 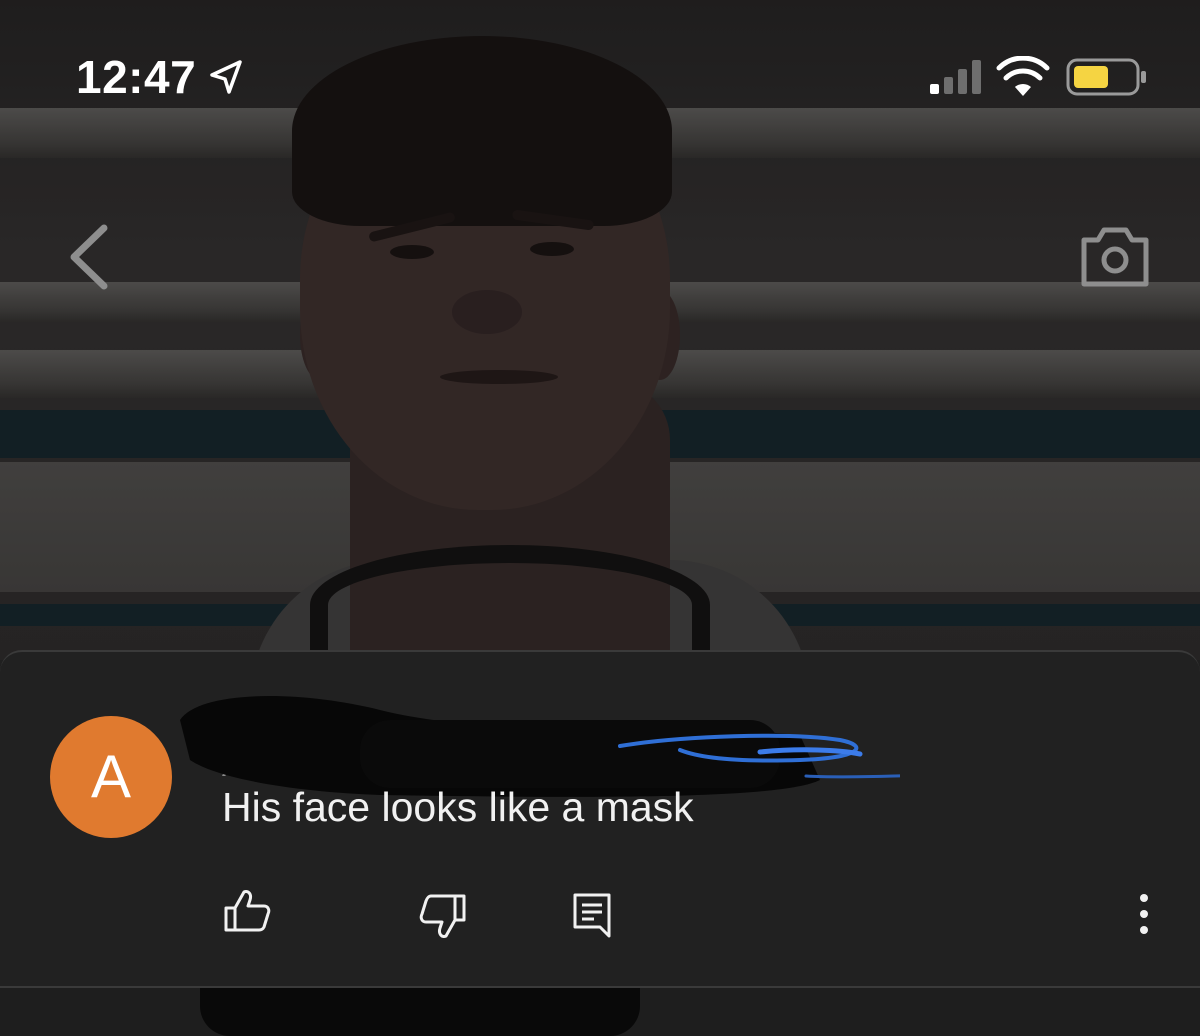 What do you see at coordinates (226, 77) in the screenshot?
I see `location-arrow-icon` at bounding box center [226, 77].